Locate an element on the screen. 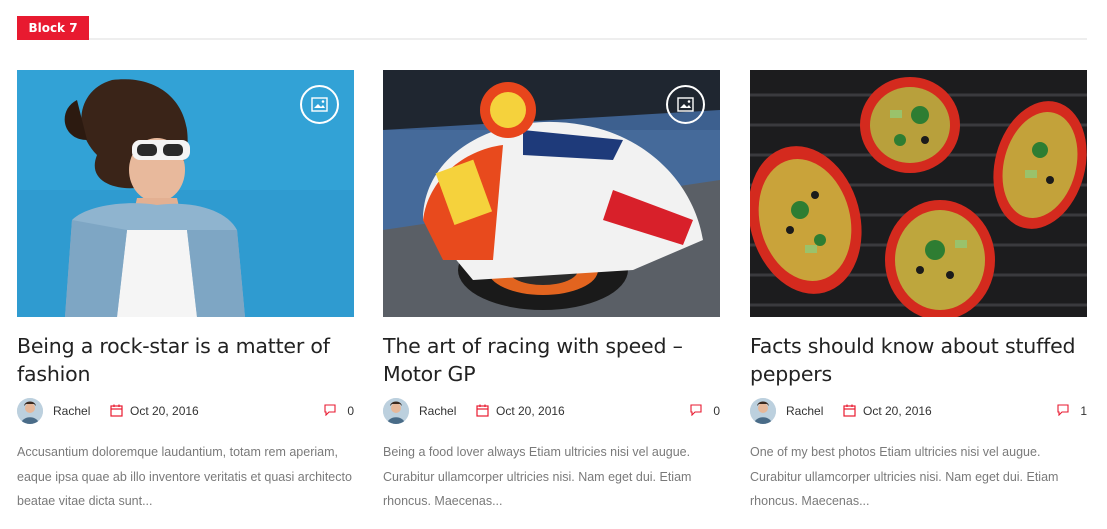 This screenshot has width=1107, height=529. block-header: Block 7 is located at coordinates (552, 28).